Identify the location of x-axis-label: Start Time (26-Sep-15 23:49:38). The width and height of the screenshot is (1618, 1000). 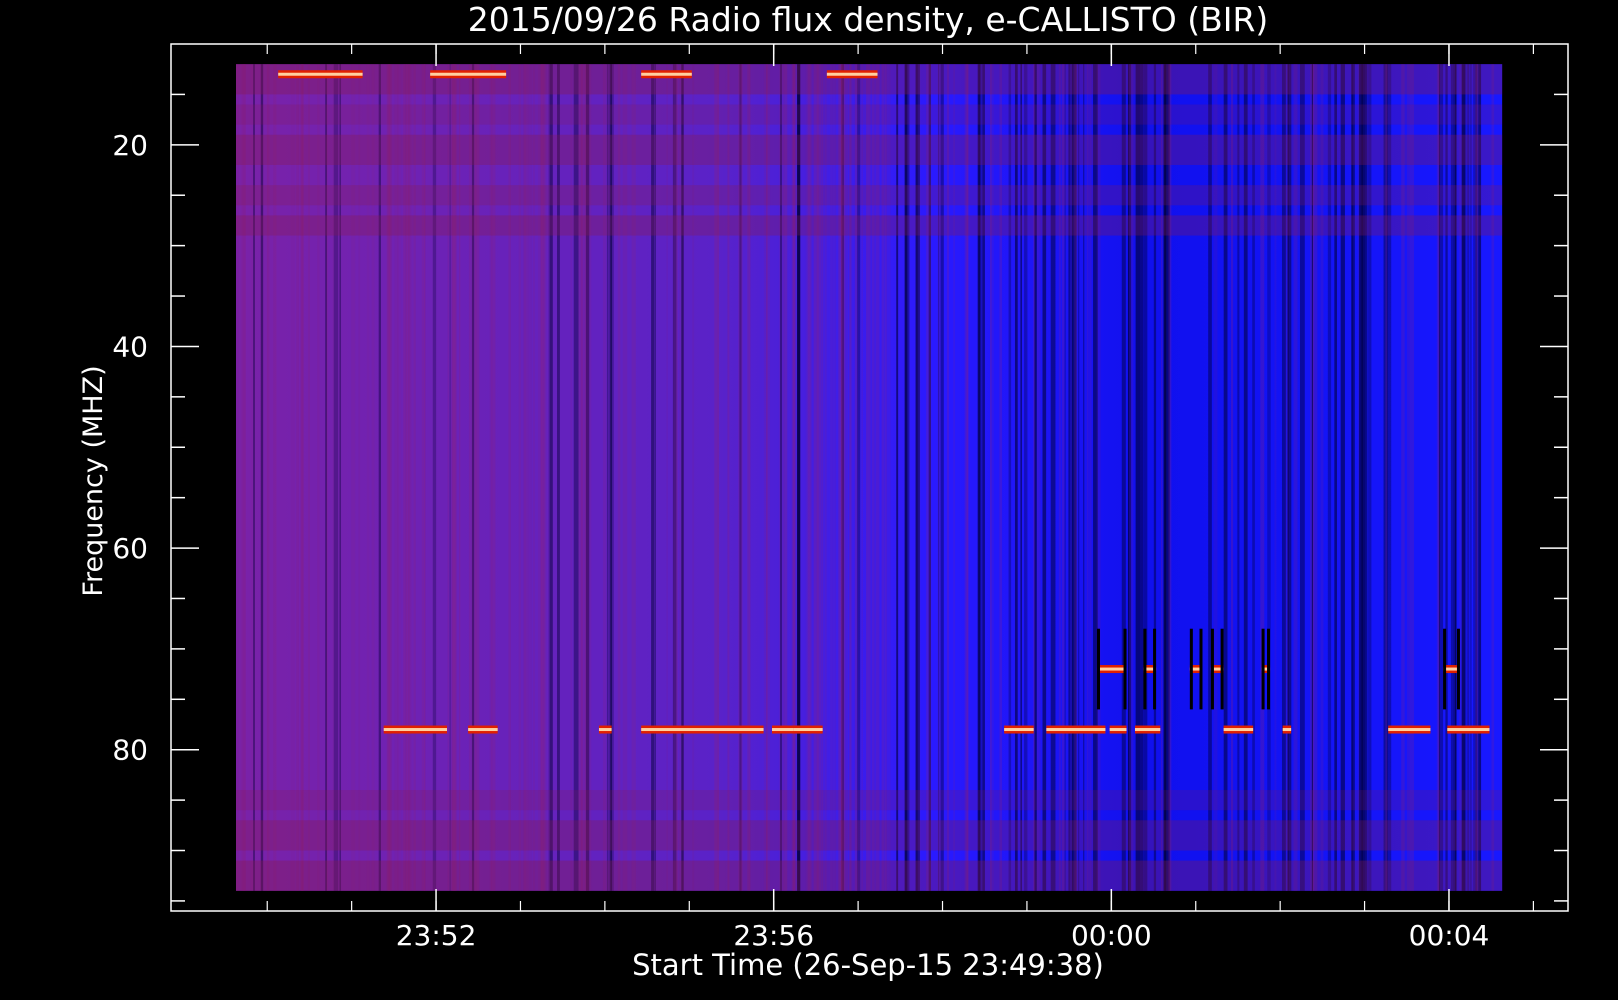
(868, 965).